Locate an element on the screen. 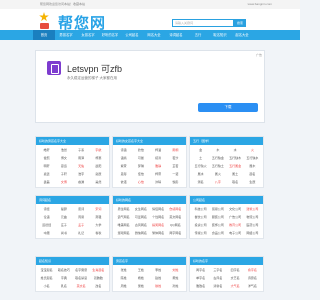  name-link: 周姓 is located at coordinates (123, 286).